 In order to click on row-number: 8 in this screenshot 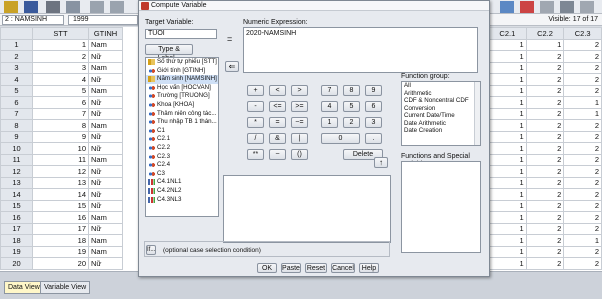, I will do `click(16, 125)`.